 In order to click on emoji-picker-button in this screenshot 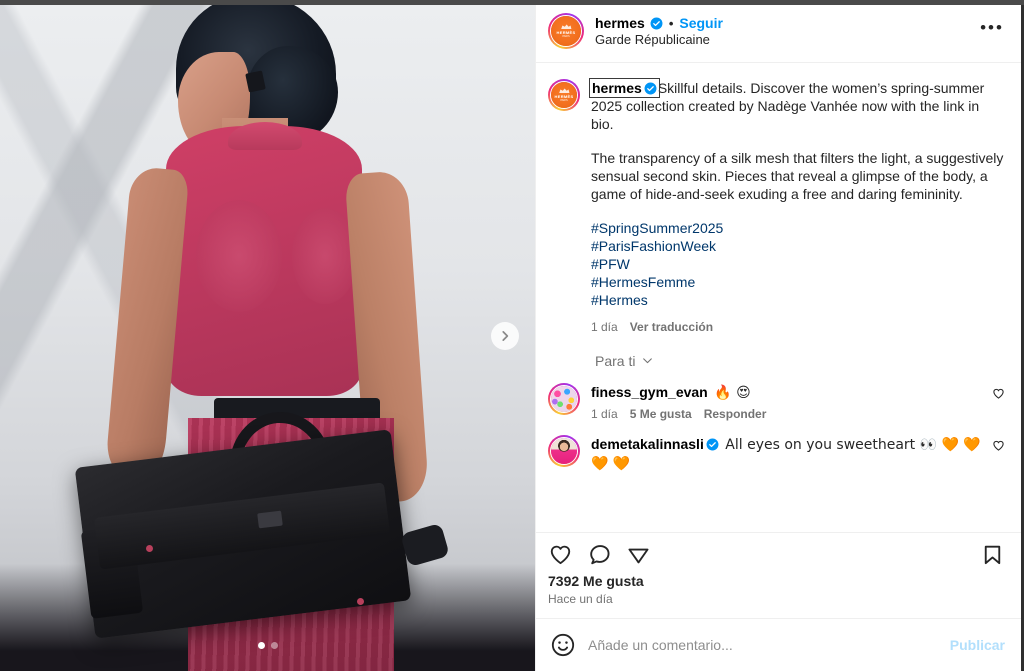, I will do `click(563, 645)`.